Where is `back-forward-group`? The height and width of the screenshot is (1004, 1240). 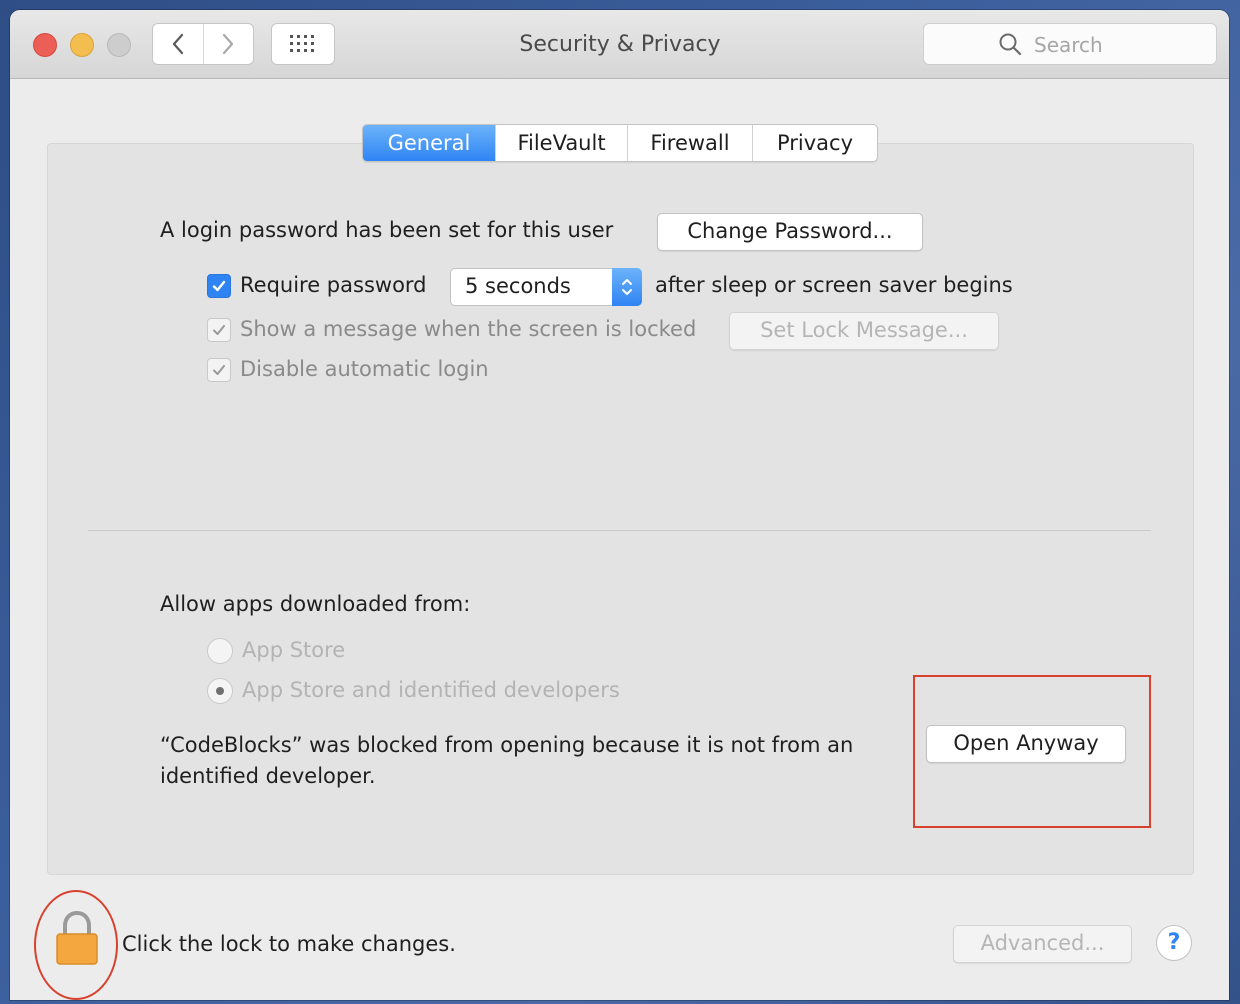 back-forward-group is located at coordinates (203, 44).